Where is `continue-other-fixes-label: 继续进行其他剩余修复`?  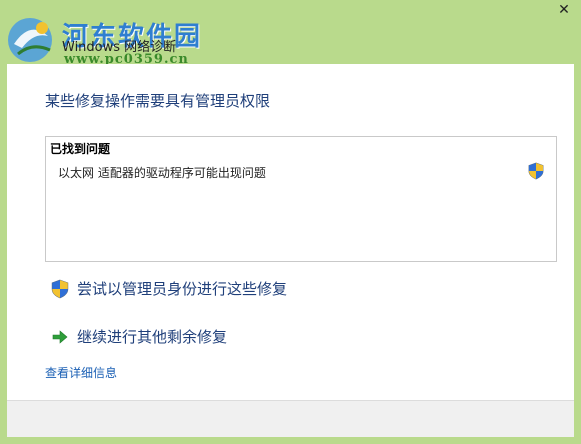 continue-other-fixes-label: 继续进行其他剩余修复 is located at coordinates (152, 337).